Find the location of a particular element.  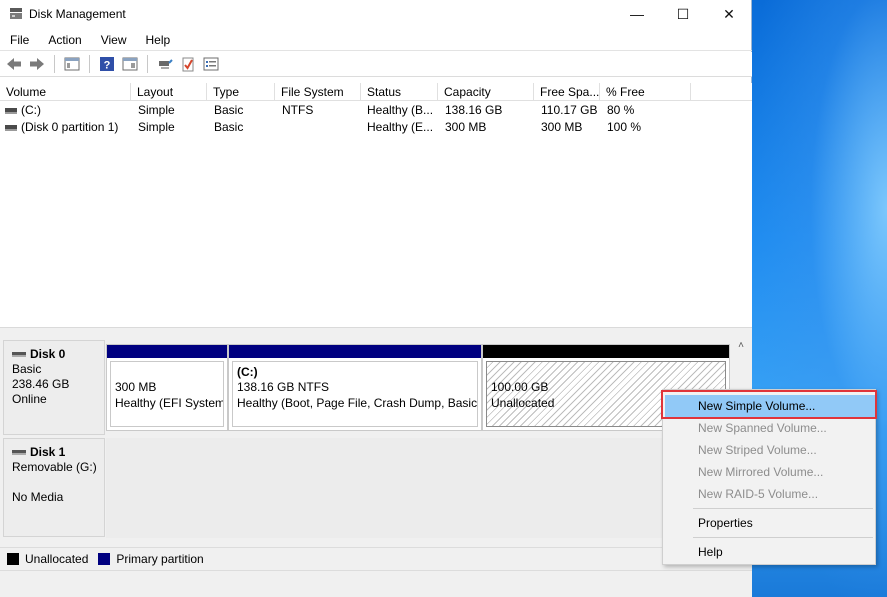

menu-item-help: Help is located at coordinates (770, 552).